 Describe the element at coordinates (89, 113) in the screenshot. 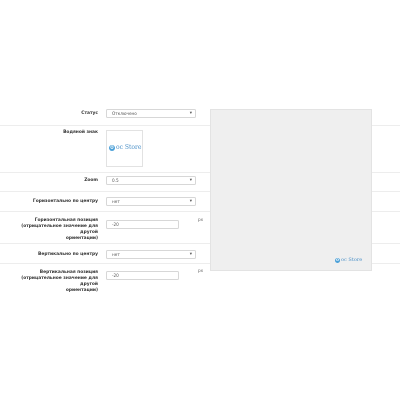

I see `status-label: Статус` at that location.